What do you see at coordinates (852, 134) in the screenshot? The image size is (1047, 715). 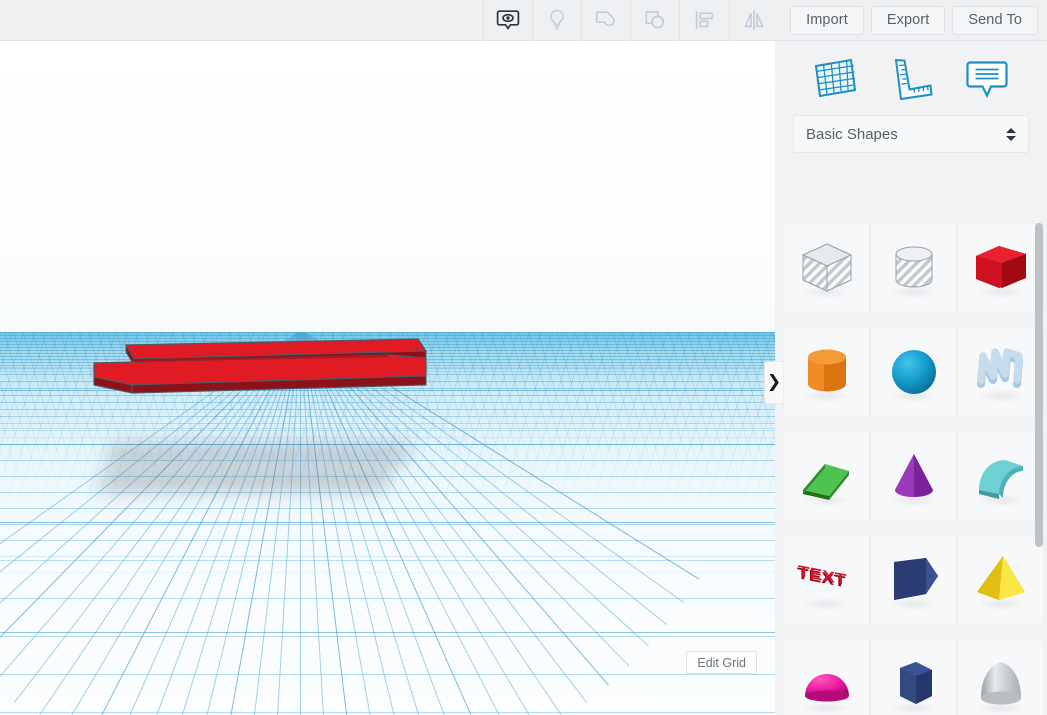 I see `shape-category-label: Basic Shapes` at bounding box center [852, 134].